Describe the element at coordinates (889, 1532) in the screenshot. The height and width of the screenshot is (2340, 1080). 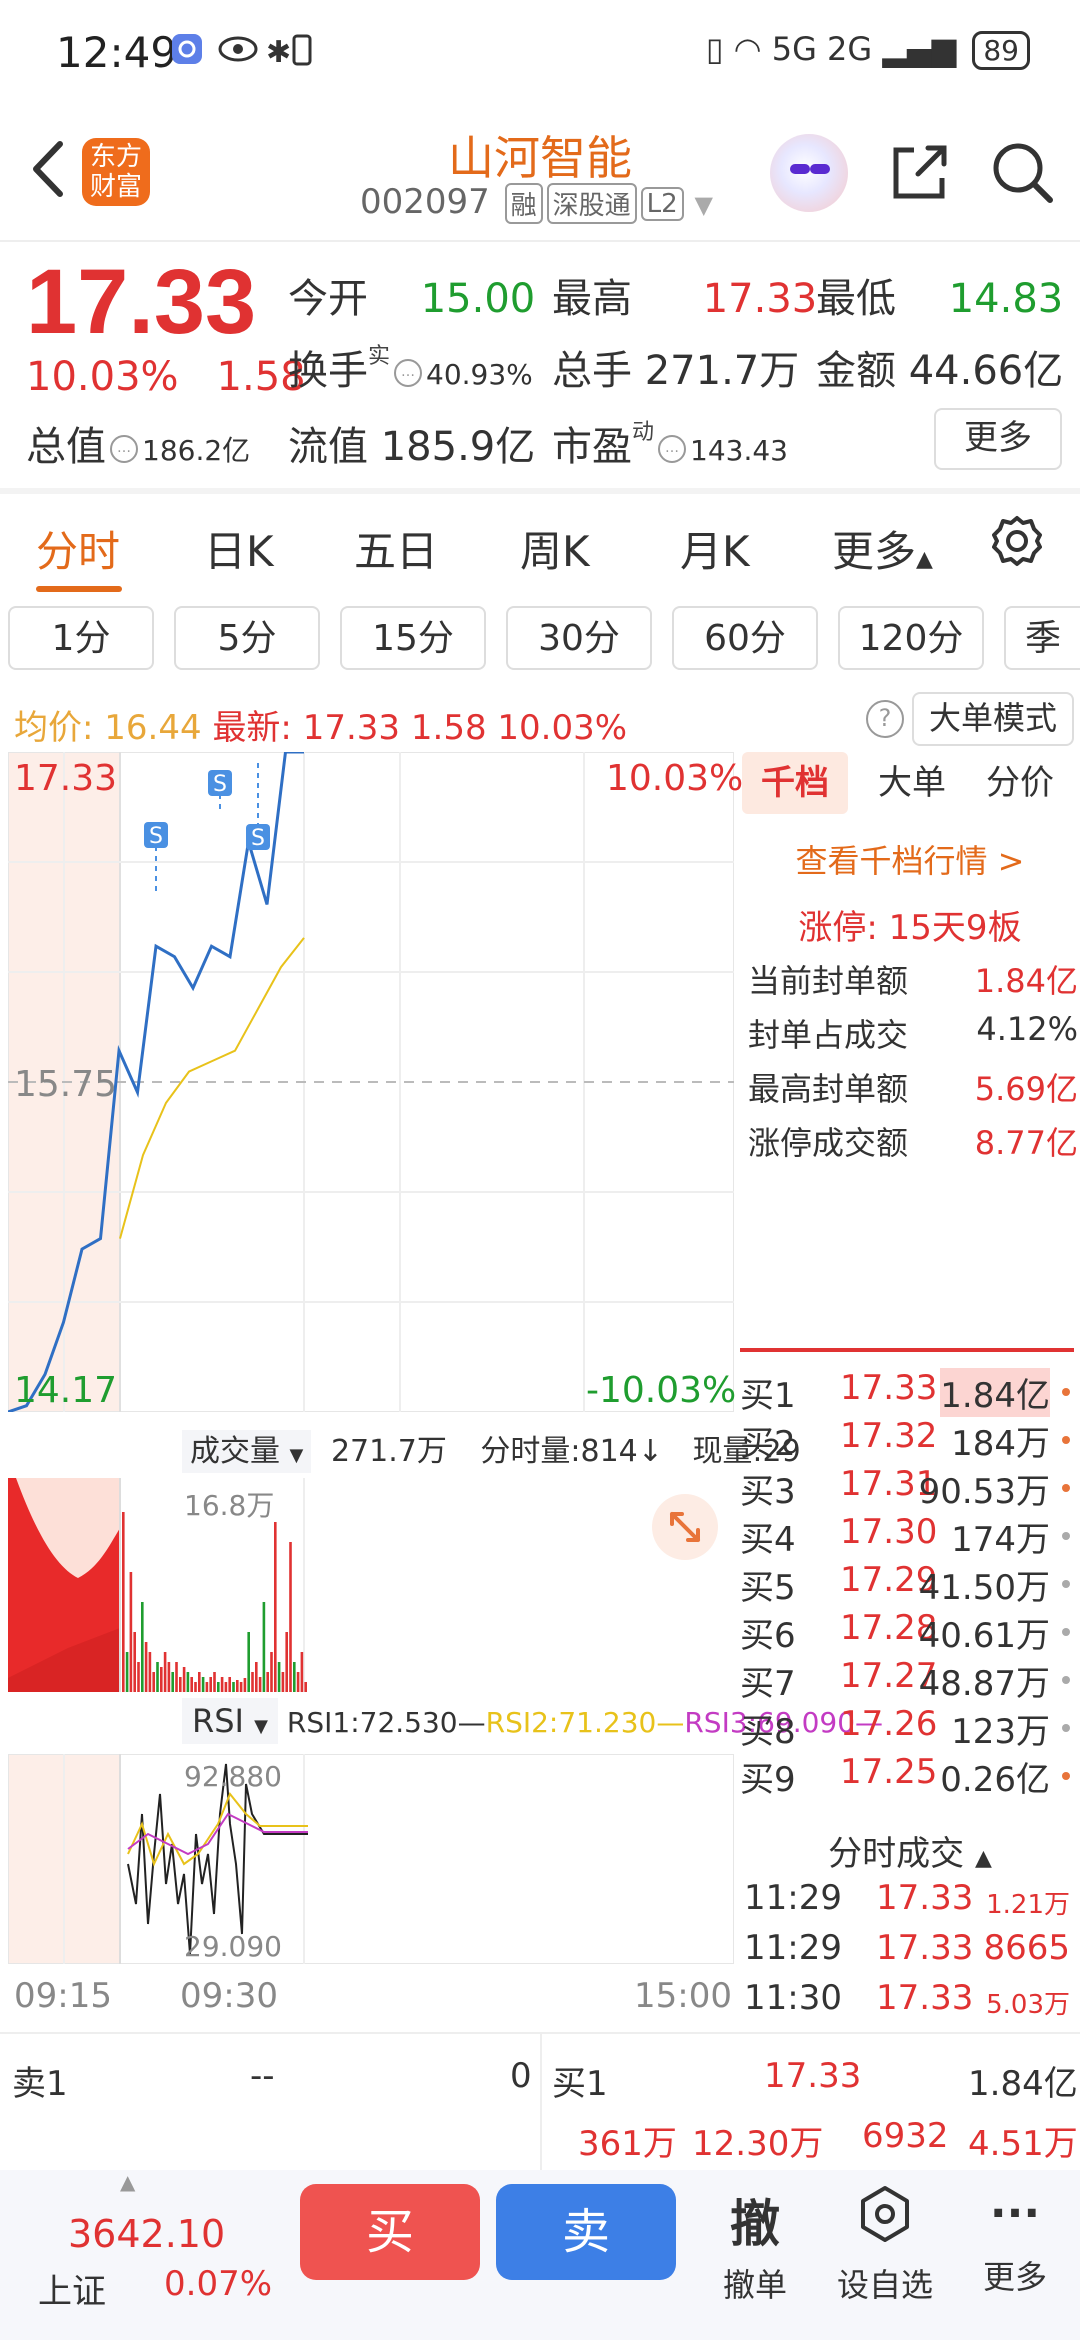
I see `ob-price: 17.30` at that location.